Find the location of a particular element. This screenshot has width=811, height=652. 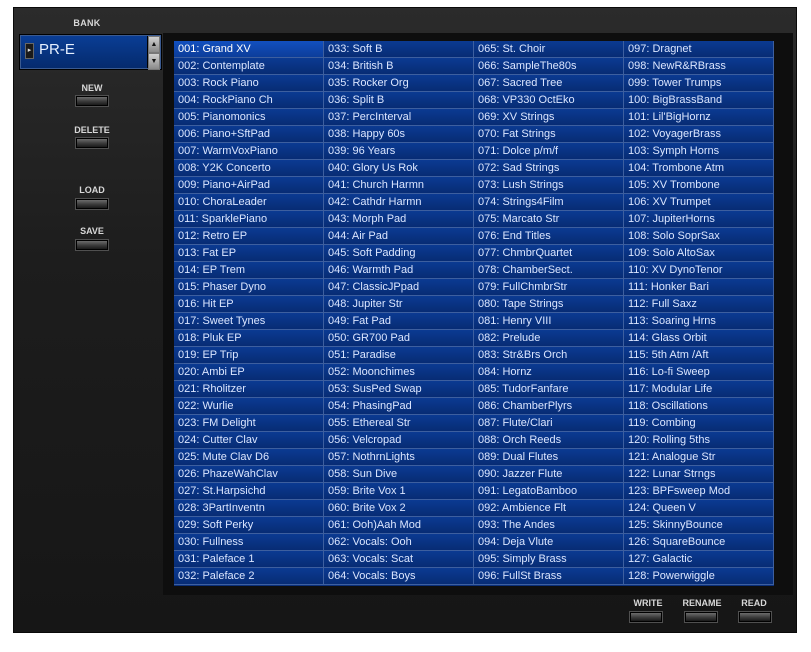

patch-item: 070: Fat Strings is located at coordinates (549, 134).